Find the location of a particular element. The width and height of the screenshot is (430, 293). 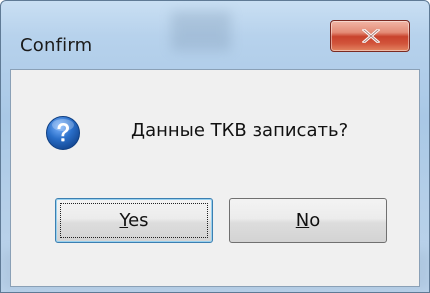

close-button is located at coordinates (370, 36).